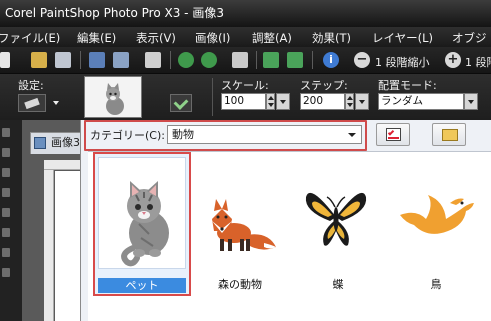 The width and height of the screenshot is (491, 321). I want to click on bird-icon, so click(437, 214).